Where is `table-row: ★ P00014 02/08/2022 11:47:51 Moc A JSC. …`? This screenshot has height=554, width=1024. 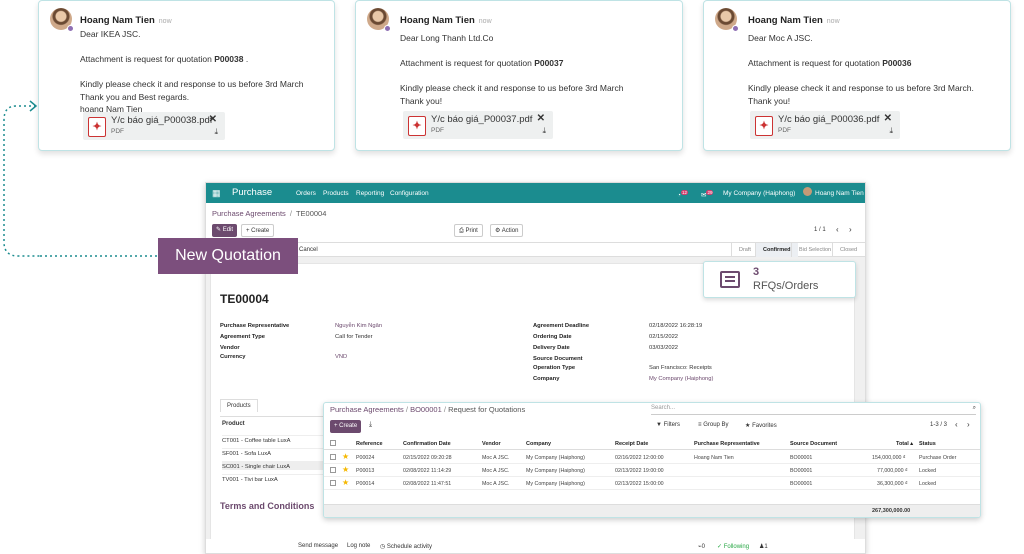 table-row: ★ P00014 02/08/2022 11:47:51 Moc A JSC. … is located at coordinates (652, 483).